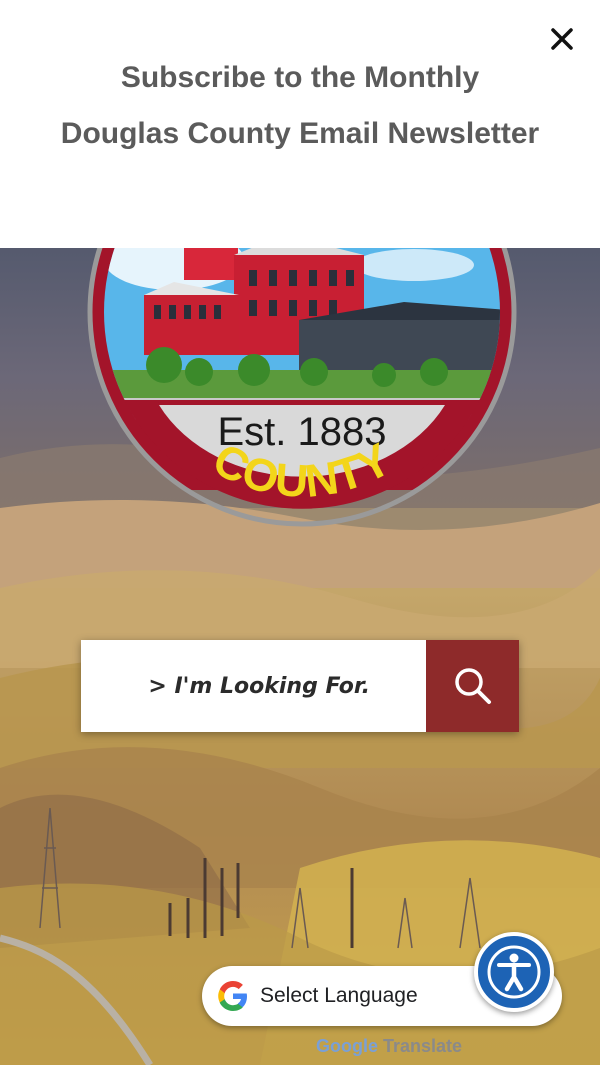 This screenshot has width=600, height=1065. I want to click on select-language-label: Select Language, so click(339, 995).